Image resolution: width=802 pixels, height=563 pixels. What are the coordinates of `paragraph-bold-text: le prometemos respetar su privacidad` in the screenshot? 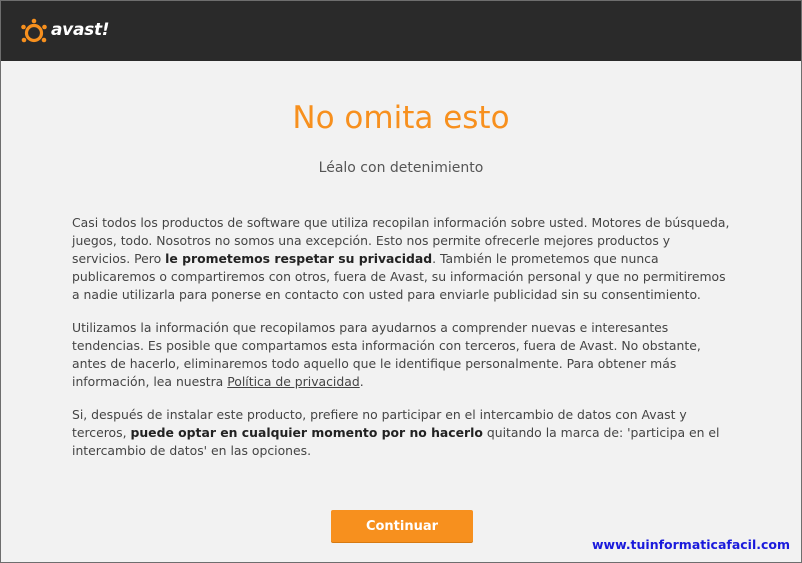 It's located at (299, 258).